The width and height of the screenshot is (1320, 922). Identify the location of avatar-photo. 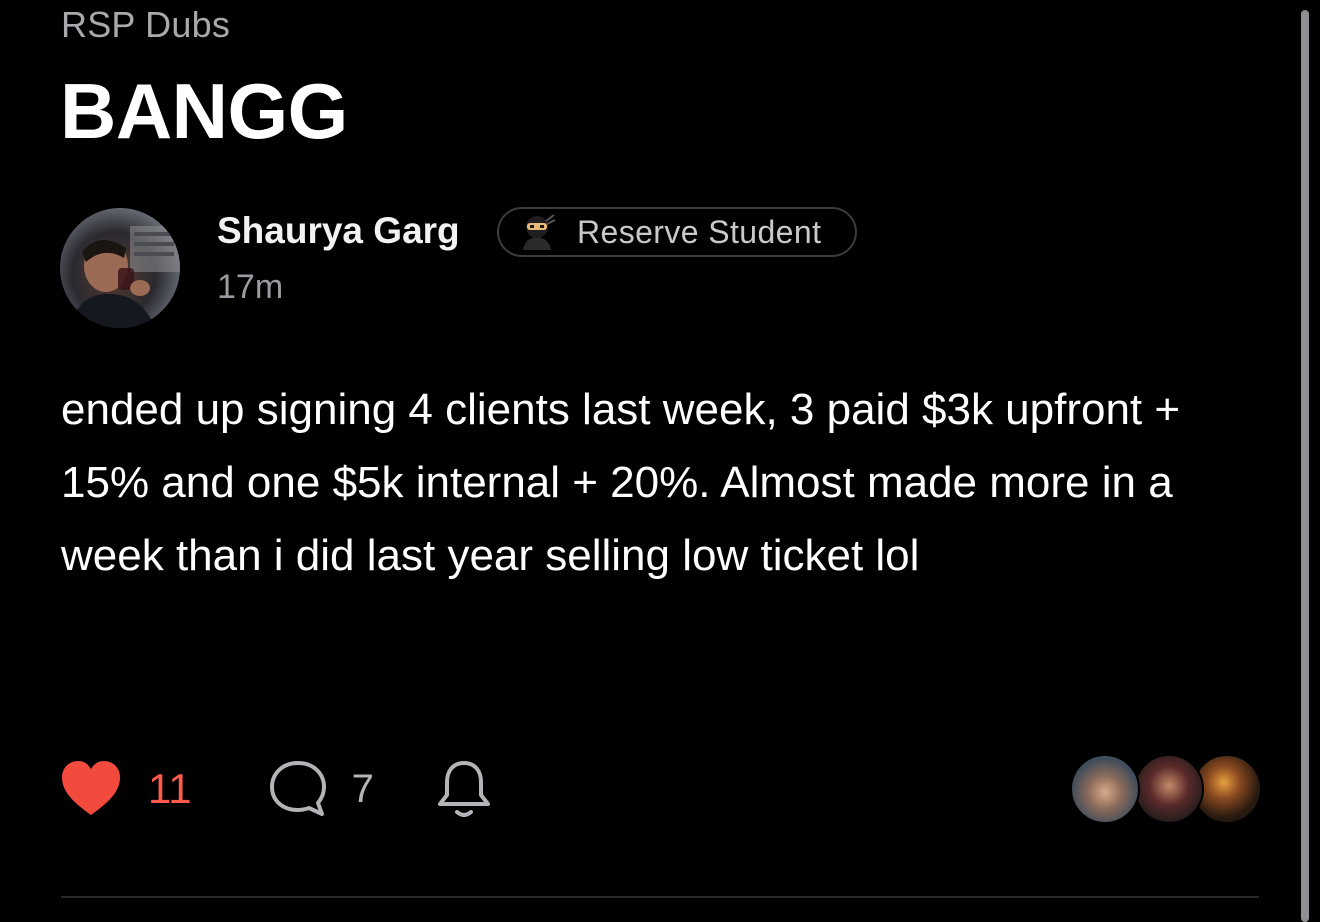
(124, 277).